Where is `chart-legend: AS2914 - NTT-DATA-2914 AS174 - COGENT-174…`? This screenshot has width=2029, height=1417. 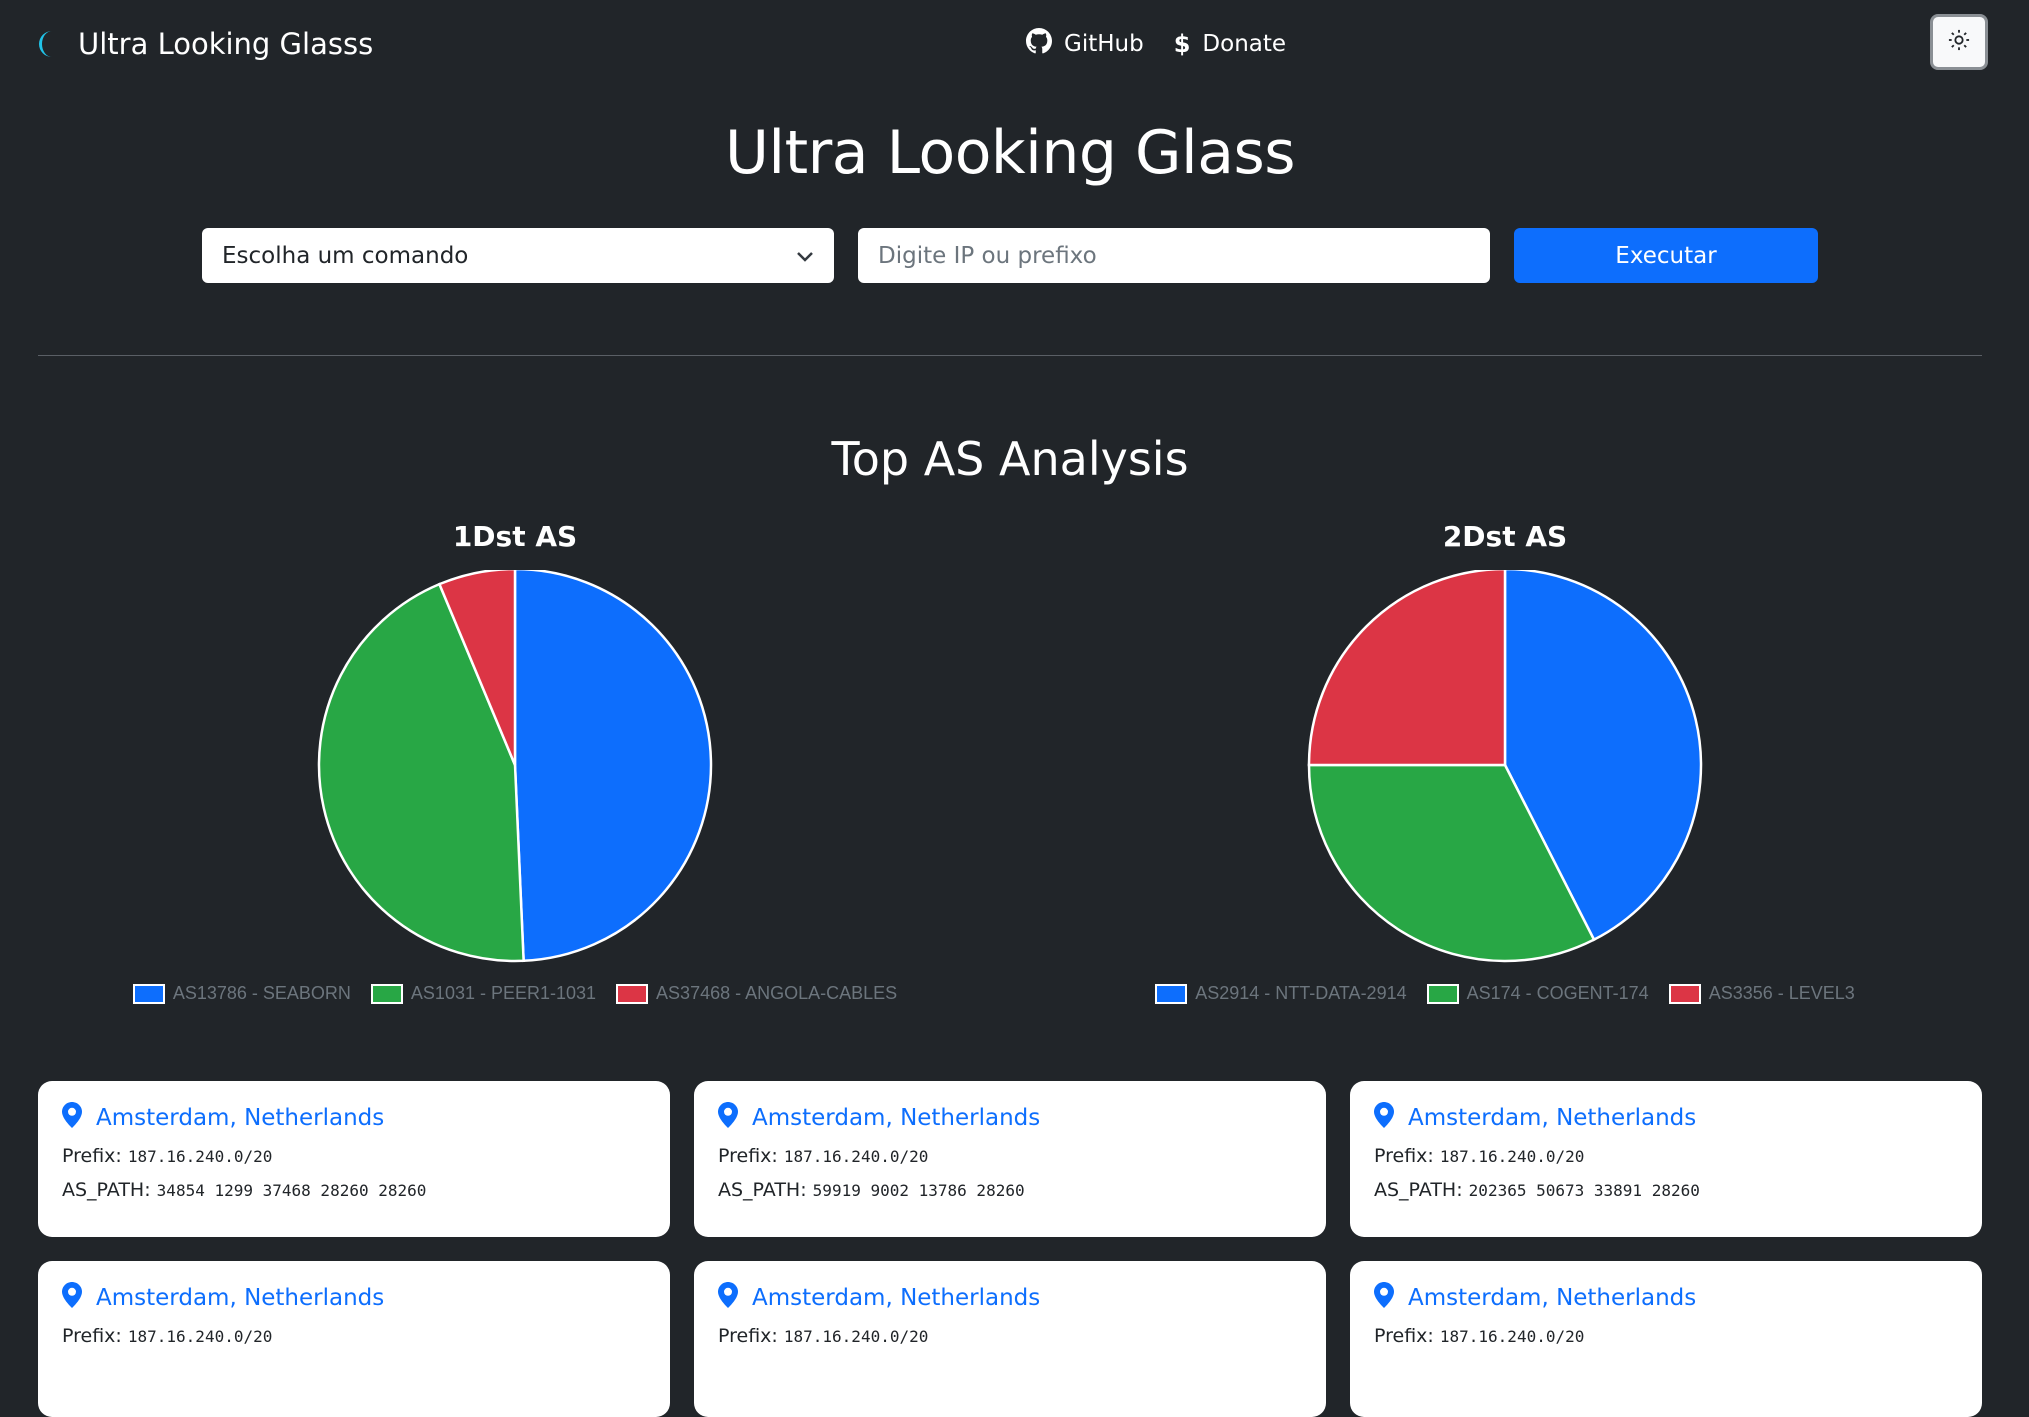
chart-legend: AS2914 - NTT-DATA-2914 AS174 - COGENT-174… is located at coordinates (1505, 993).